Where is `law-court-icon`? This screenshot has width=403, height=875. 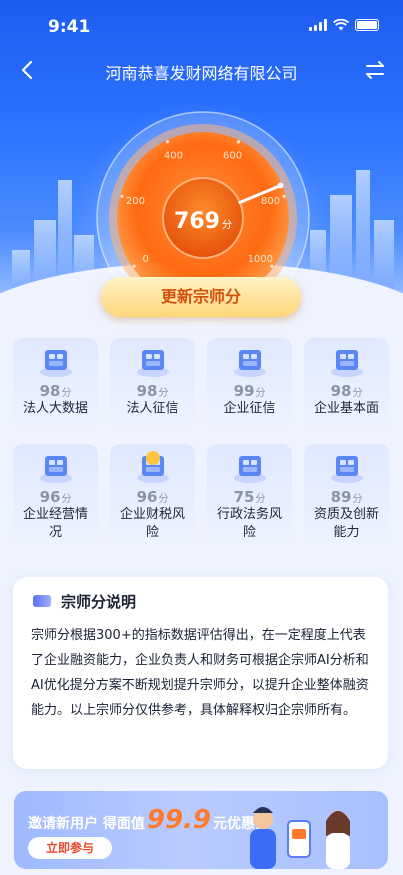 law-court-icon is located at coordinates (250, 466).